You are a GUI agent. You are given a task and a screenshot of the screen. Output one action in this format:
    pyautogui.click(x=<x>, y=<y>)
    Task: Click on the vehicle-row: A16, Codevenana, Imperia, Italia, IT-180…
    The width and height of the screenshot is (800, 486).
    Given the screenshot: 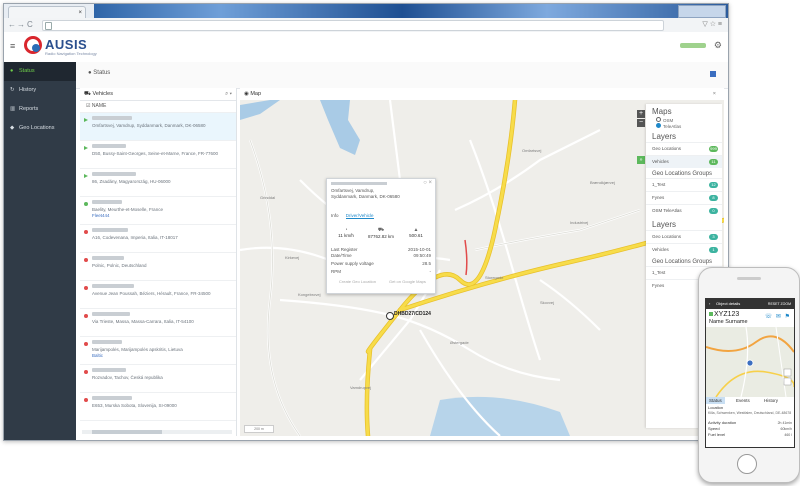 What is the action you would take?
    pyautogui.click(x=158, y=239)
    